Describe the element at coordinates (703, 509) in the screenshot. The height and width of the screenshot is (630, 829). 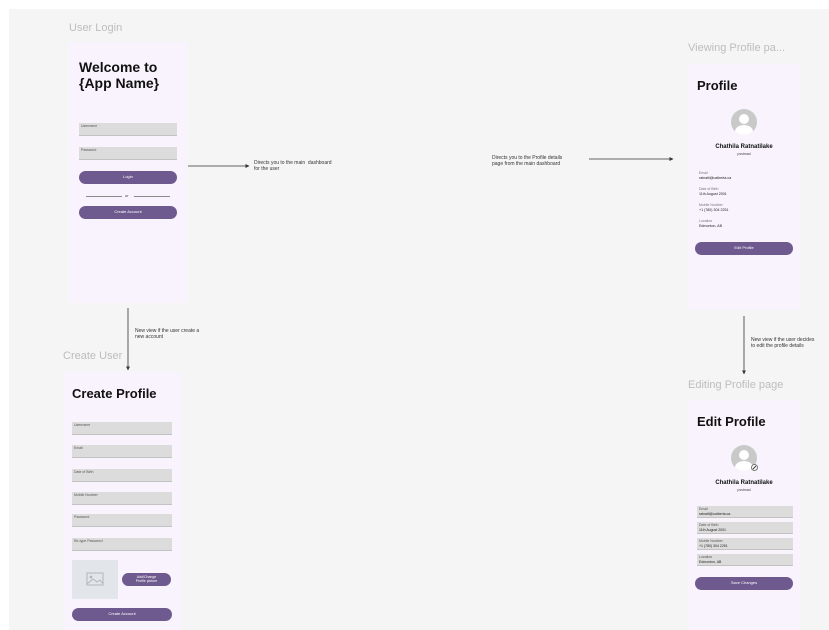
I see `edit-email-label: Email` at that location.